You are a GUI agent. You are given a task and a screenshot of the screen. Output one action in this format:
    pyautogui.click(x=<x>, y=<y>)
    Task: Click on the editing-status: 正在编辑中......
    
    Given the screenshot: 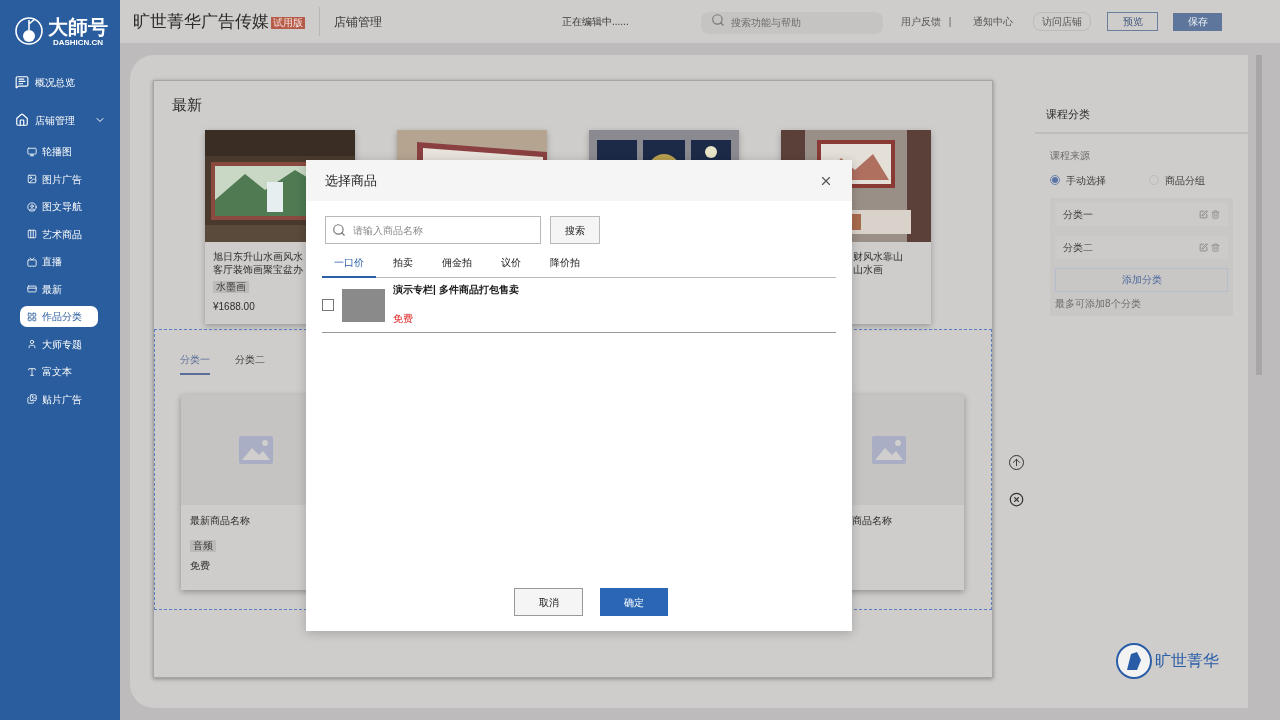 What is the action you would take?
    pyautogui.click(x=595, y=22)
    